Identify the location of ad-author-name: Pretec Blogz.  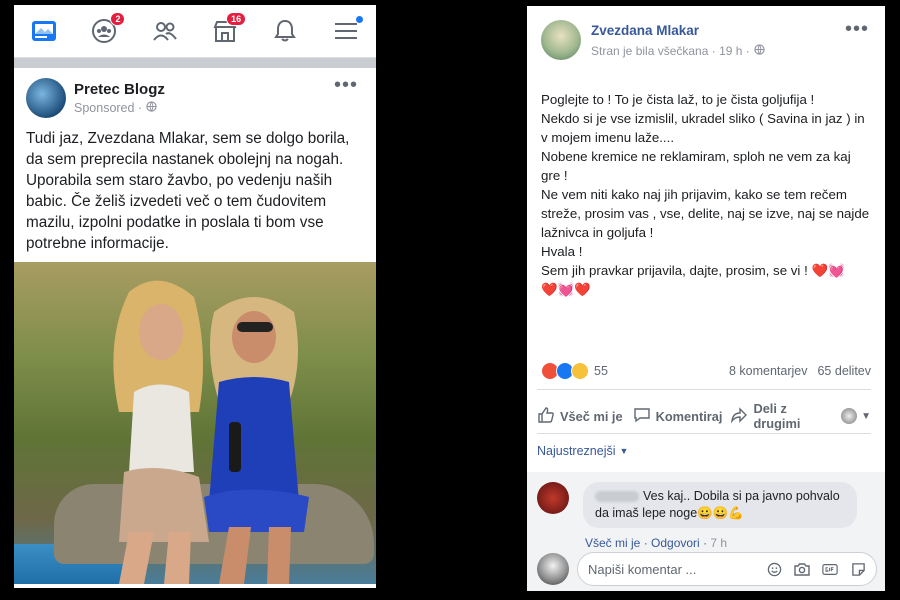
(119, 89).